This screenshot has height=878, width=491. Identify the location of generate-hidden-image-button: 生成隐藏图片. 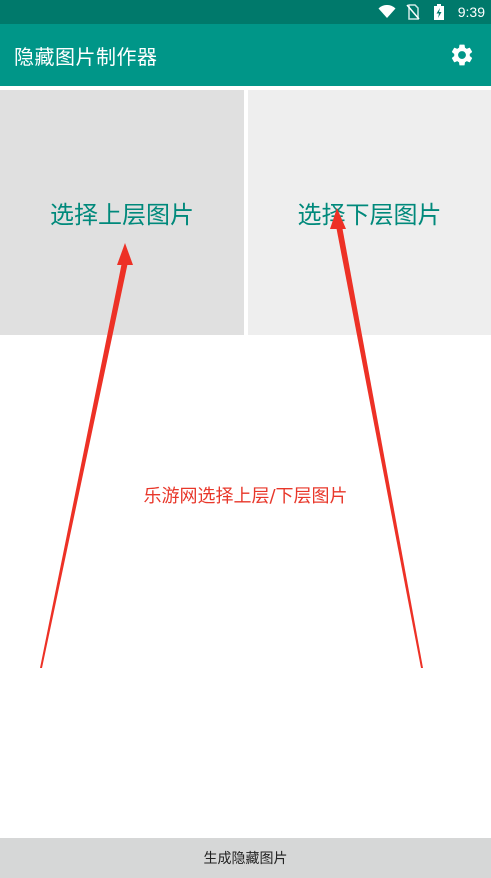
(245, 858).